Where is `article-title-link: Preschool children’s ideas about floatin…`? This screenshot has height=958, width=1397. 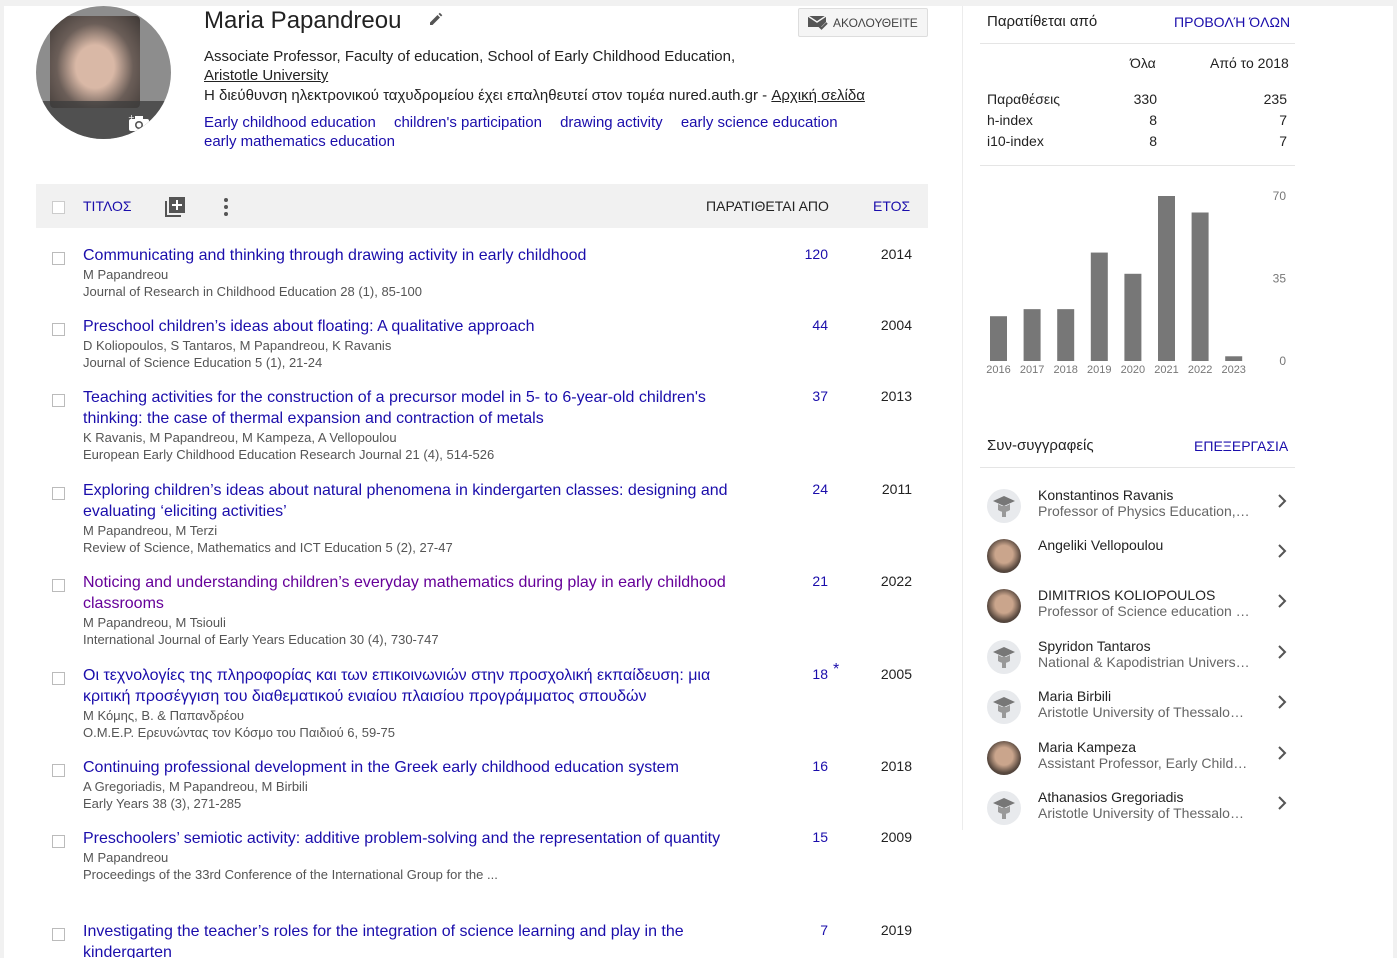
article-title-link: Preschool children’s ideas about floatin… is located at coordinates (309, 326).